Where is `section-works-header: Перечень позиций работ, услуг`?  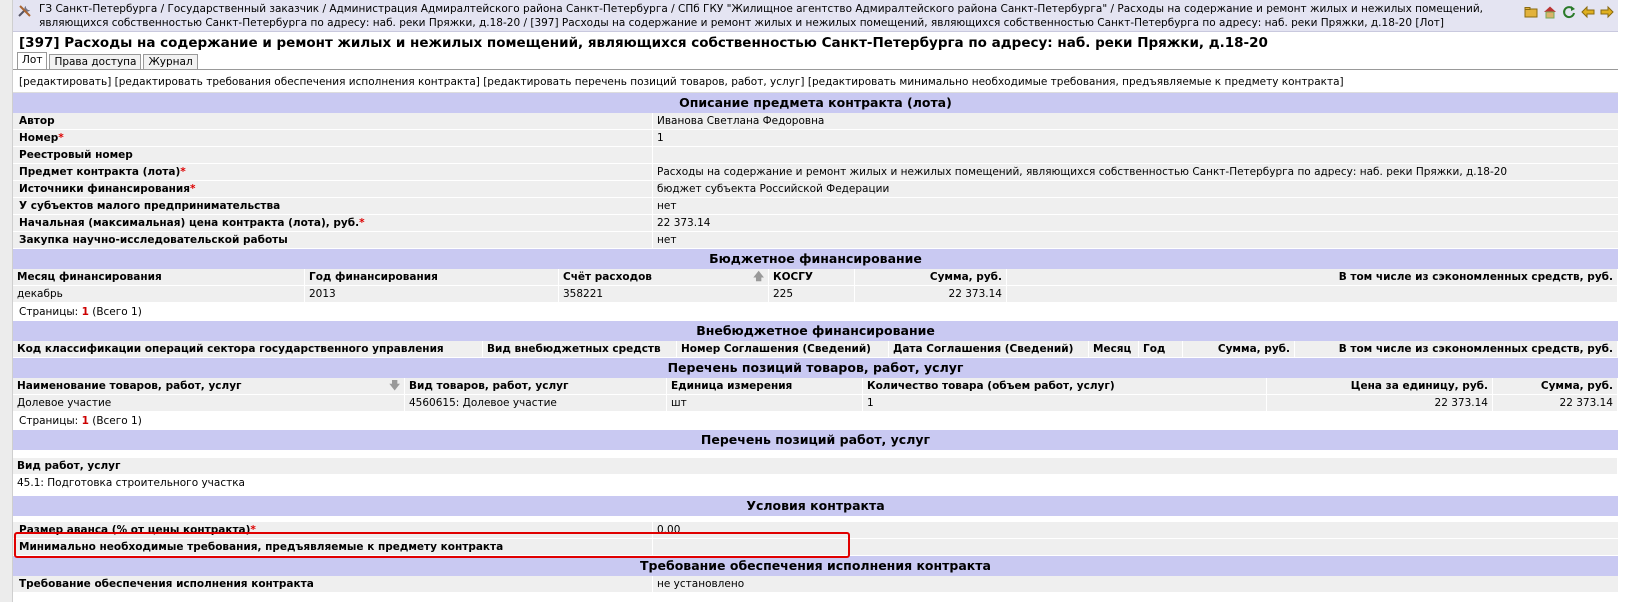 section-works-header: Перечень позиций работ, услуг is located at coordinates (815, 440).